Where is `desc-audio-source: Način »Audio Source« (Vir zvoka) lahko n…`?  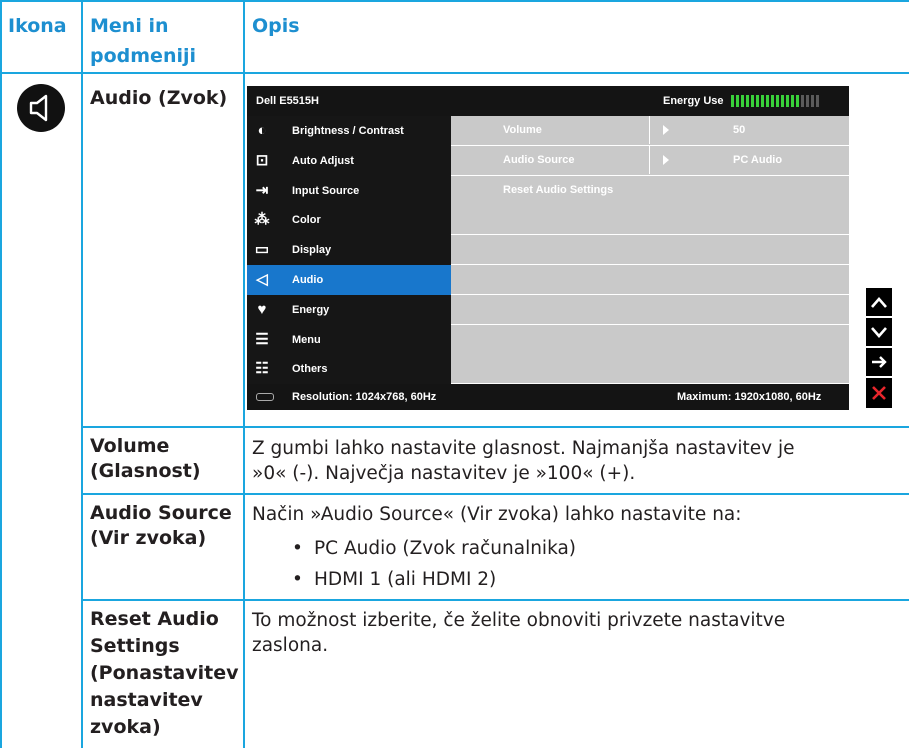
desc-audio-source: Način »Audio Source« (Vir zvoka) lahko n… is located at coordinates (497, 514).